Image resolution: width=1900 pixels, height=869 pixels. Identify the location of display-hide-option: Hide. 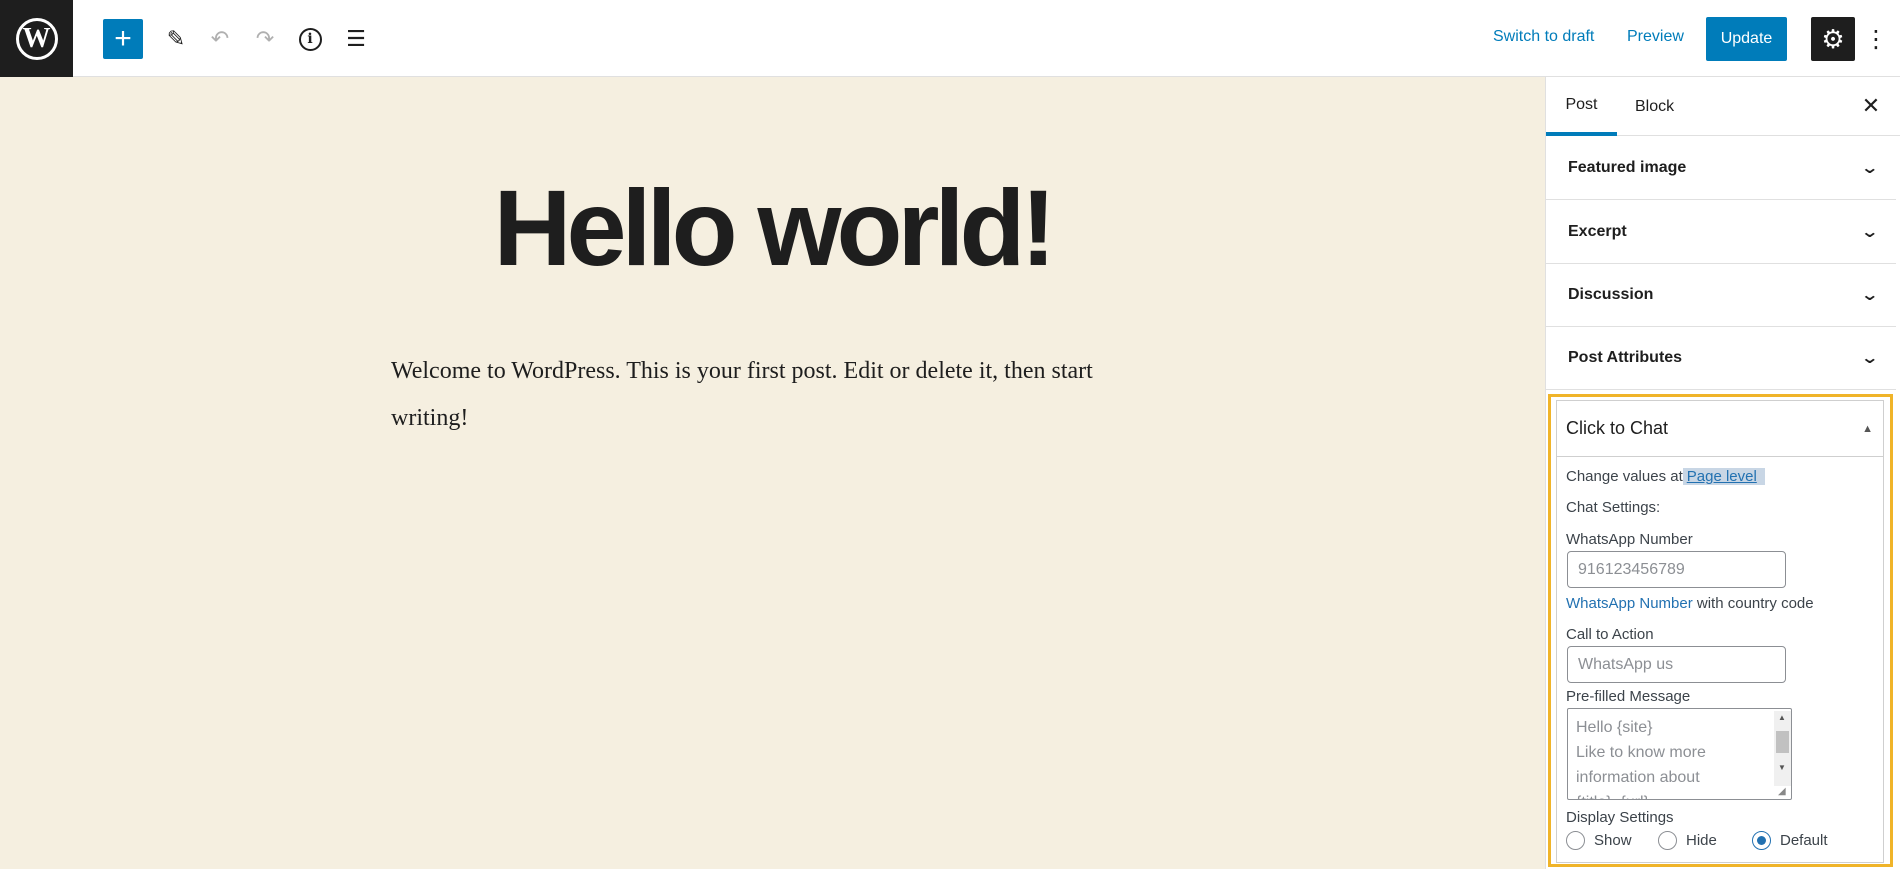
(1687, 840).